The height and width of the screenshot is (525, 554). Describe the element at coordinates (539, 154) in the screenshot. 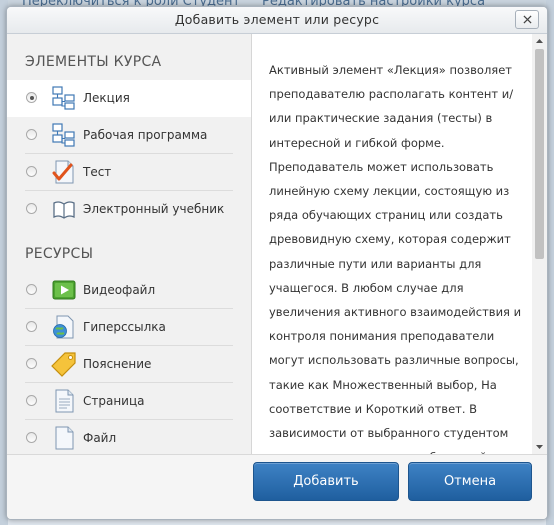

I see `scrollbar-thumb` at that location.